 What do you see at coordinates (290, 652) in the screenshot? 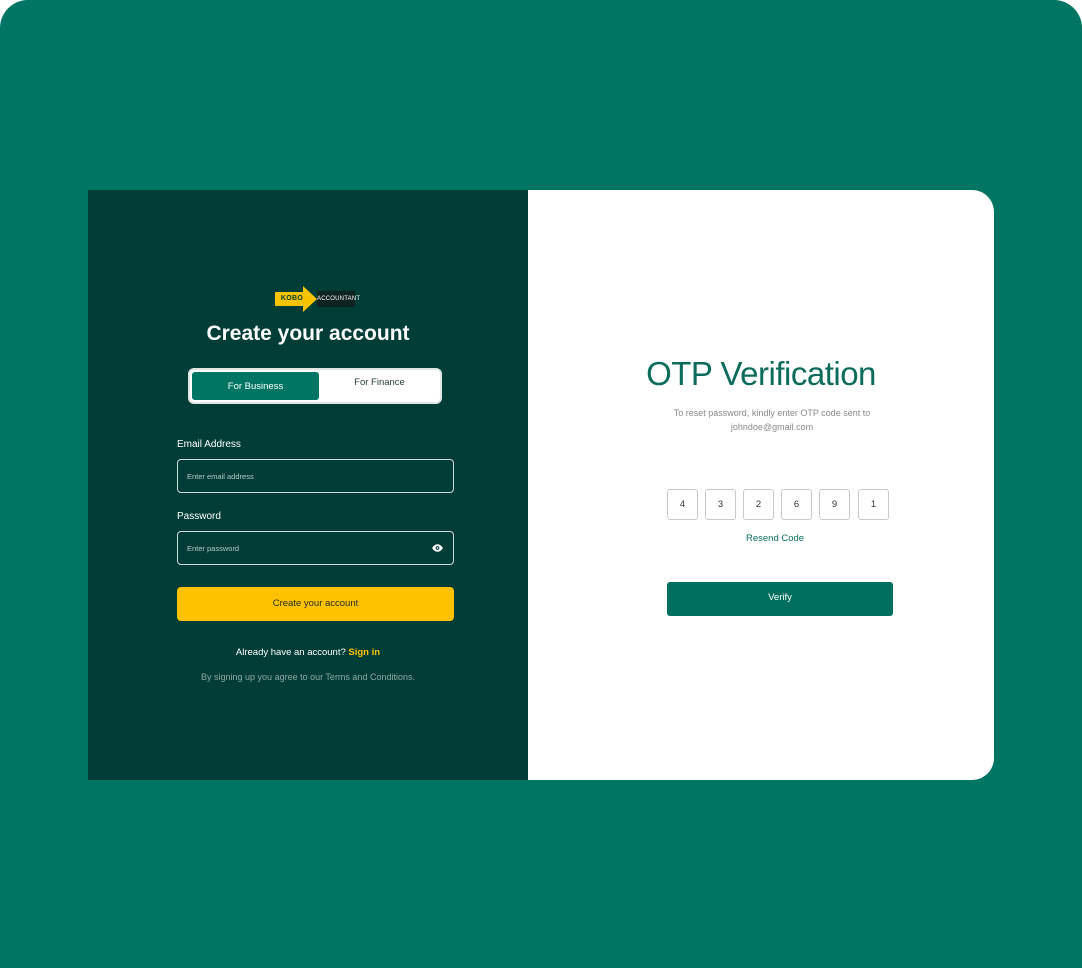
I see `signin-prompt-text: Already have an account?` at bounding box center [290, 652].